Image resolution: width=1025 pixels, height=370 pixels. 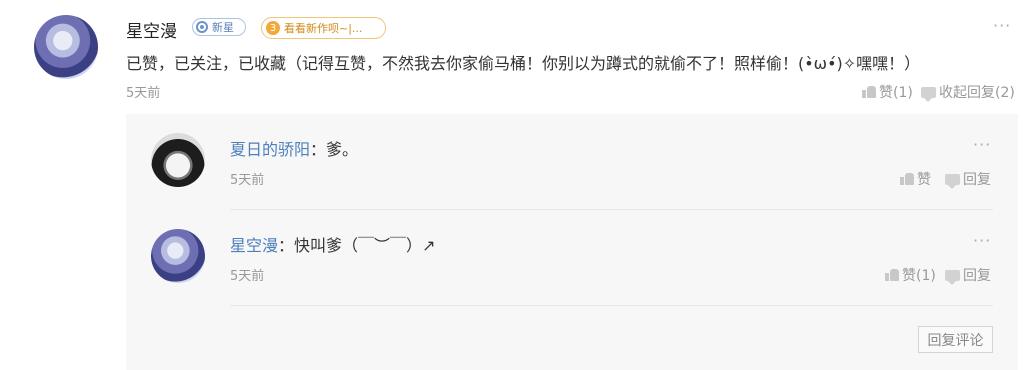 What do you see at coordinates (143, 93) in the screenshot?
I see `comment-time: 5天前` at bounding box center [143, 93].